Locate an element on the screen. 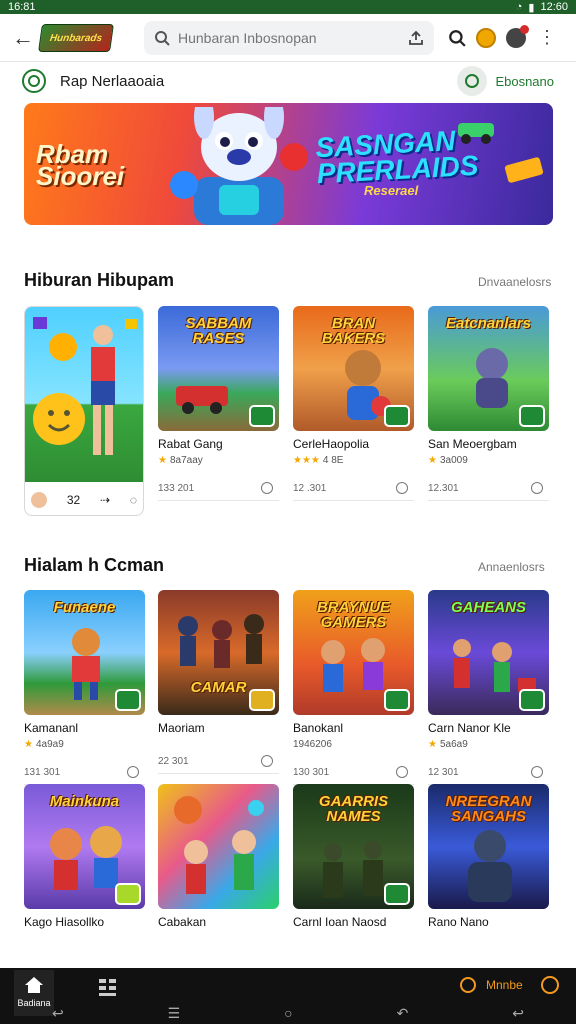  promo-banner: Rbam Sioorei SASNGAN PRERLAIDS Reserael is located at coordinates (288, 164).